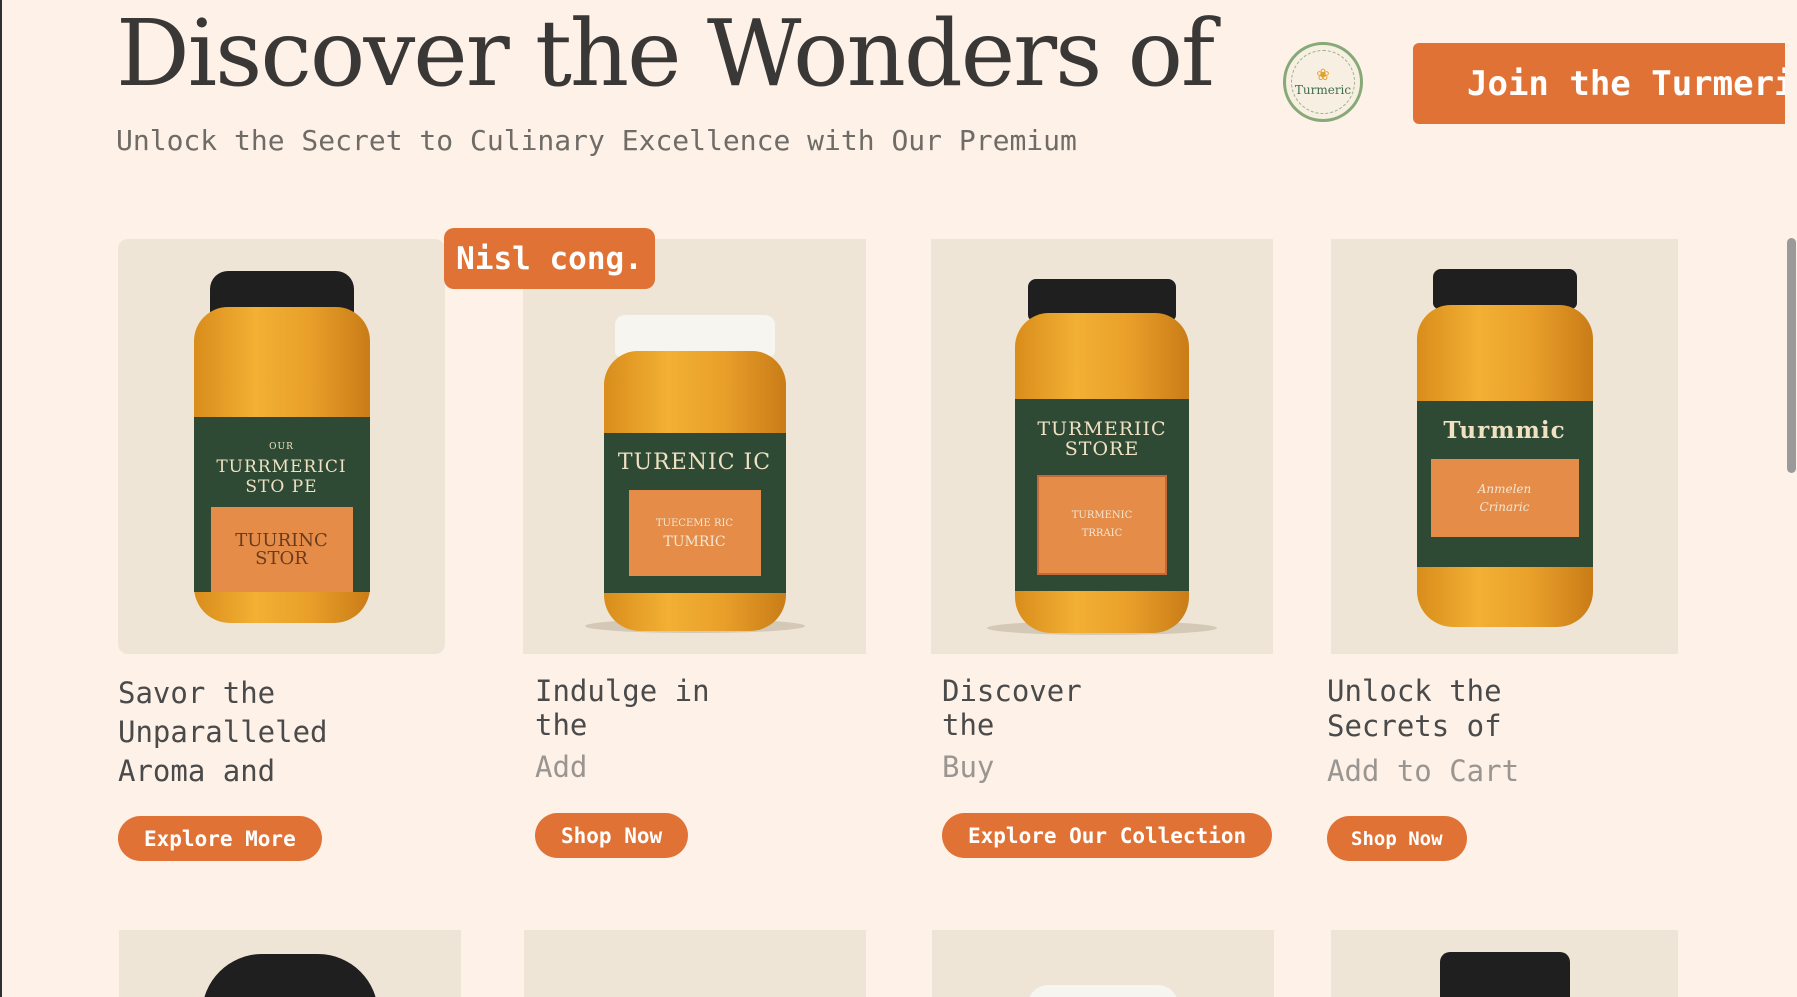 The width and height of the screenshot is (1797, 997). Describe the element at coordinates (1102, 515) in the screenshot. I see `jar-panel-line: TURMENIC` at that location.